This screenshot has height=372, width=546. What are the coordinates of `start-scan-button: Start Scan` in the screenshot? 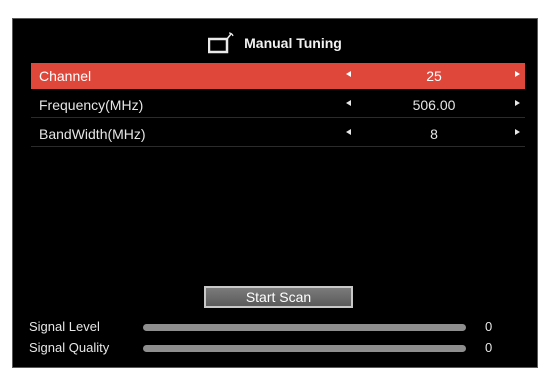 It's located at (278, 297).